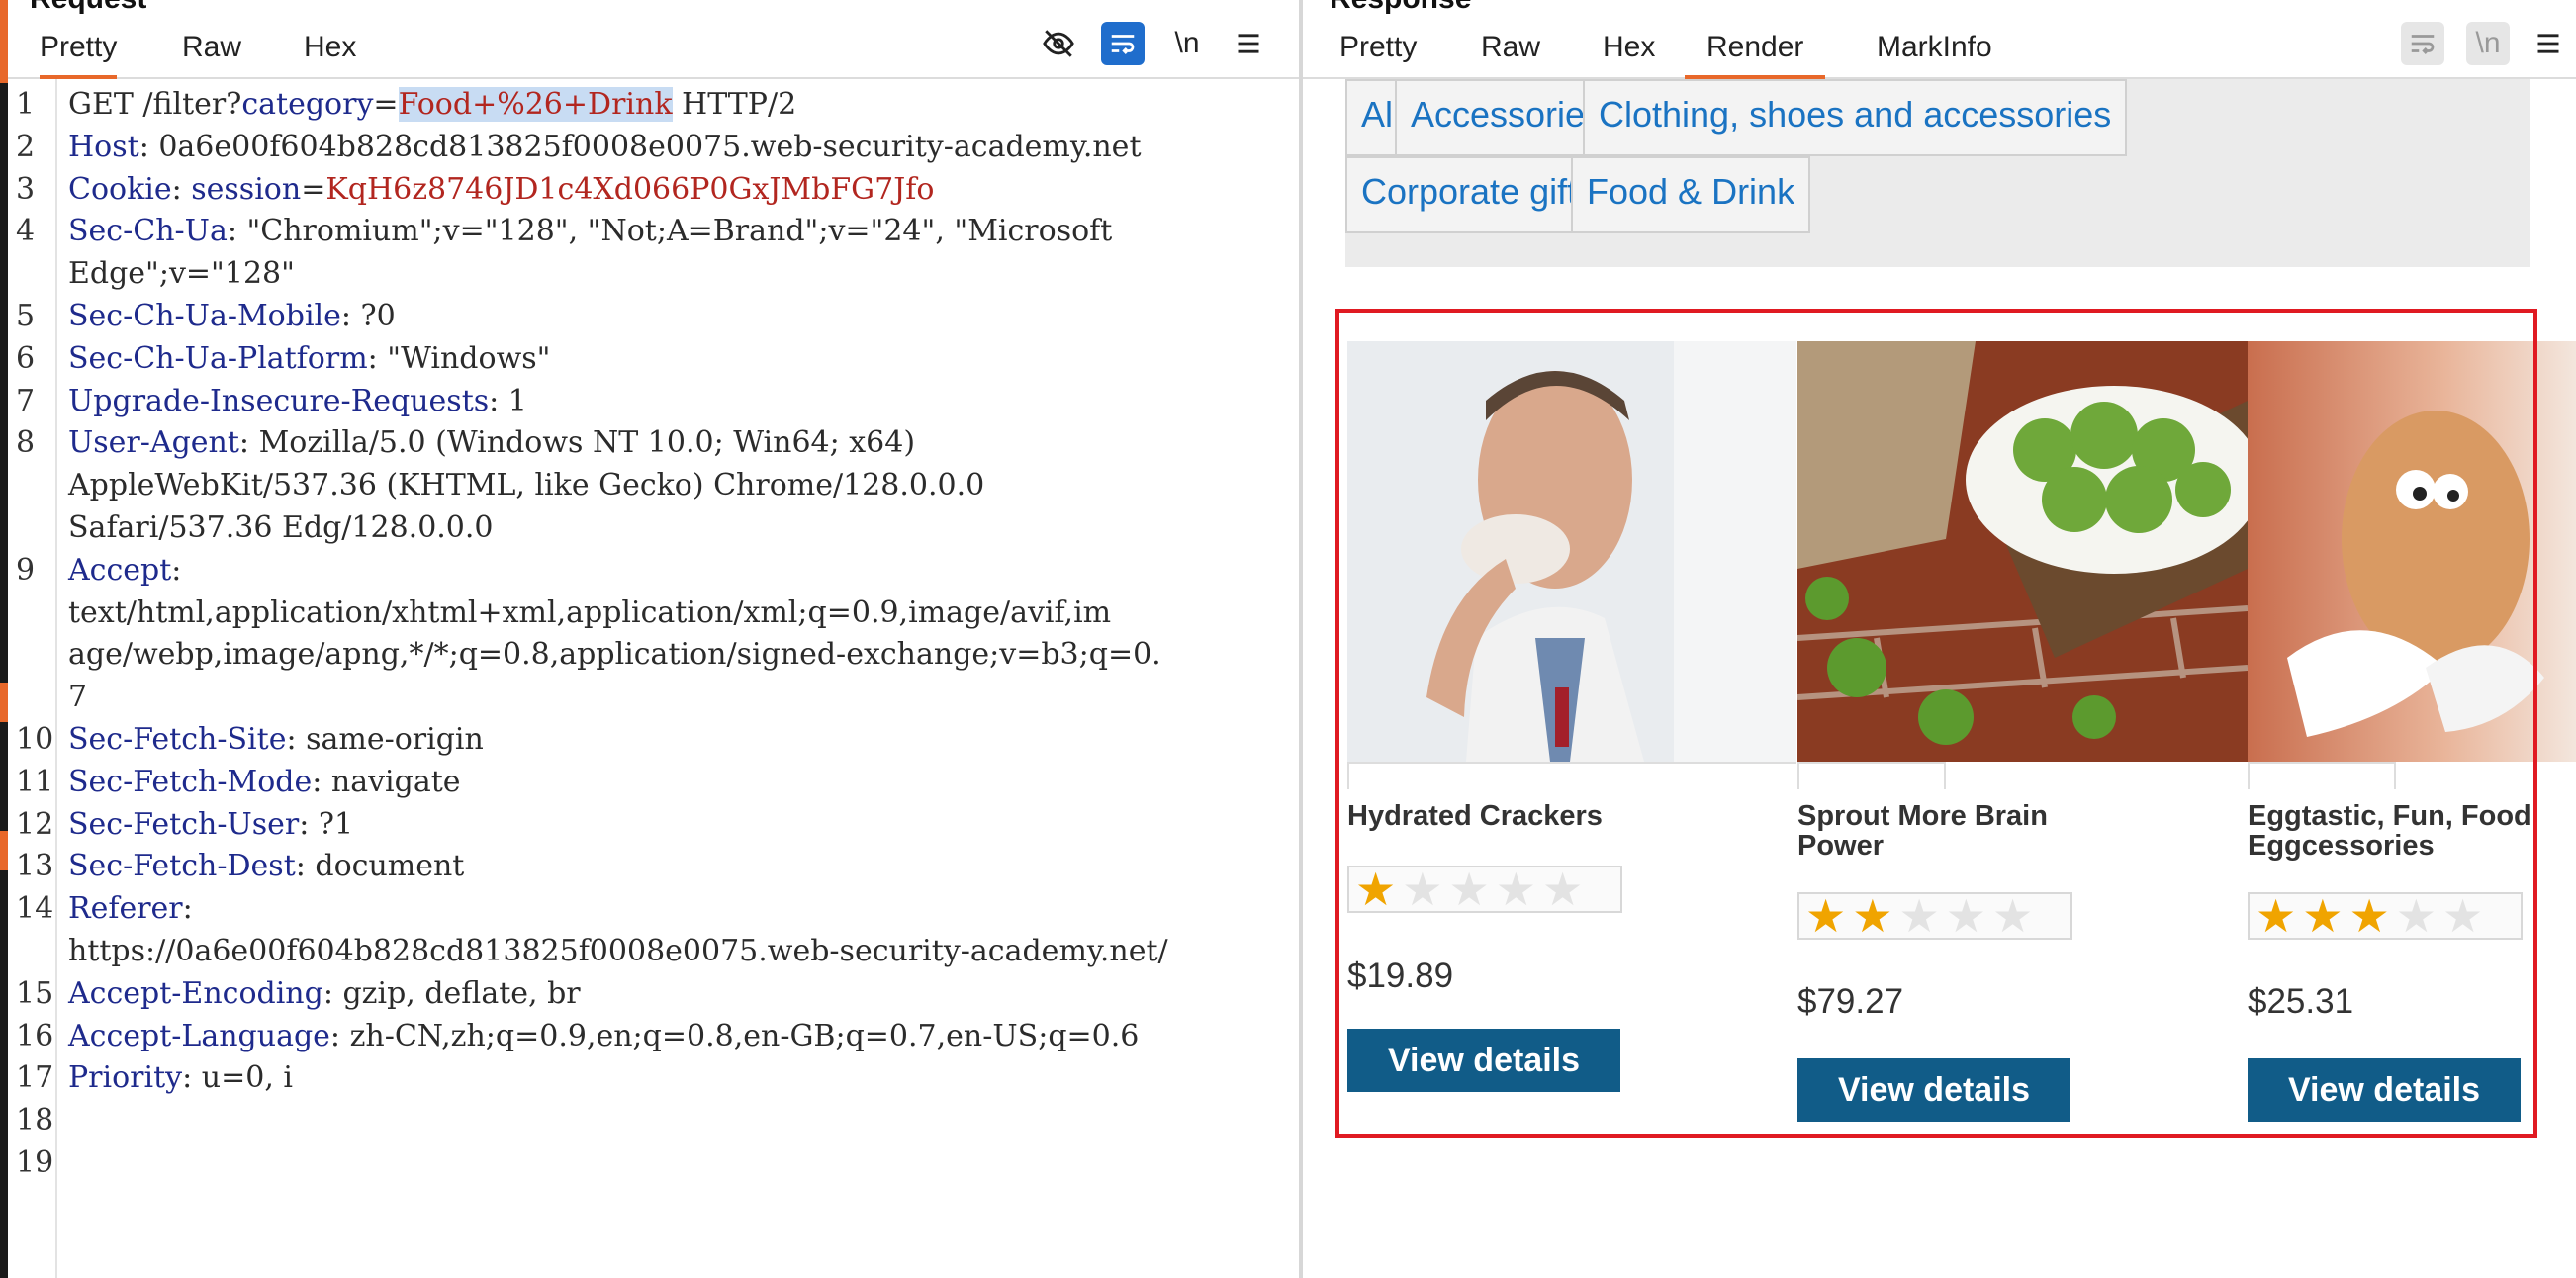  I want to click on header-name: Sec-Ch-Ua-Platform, so click(218, 358).